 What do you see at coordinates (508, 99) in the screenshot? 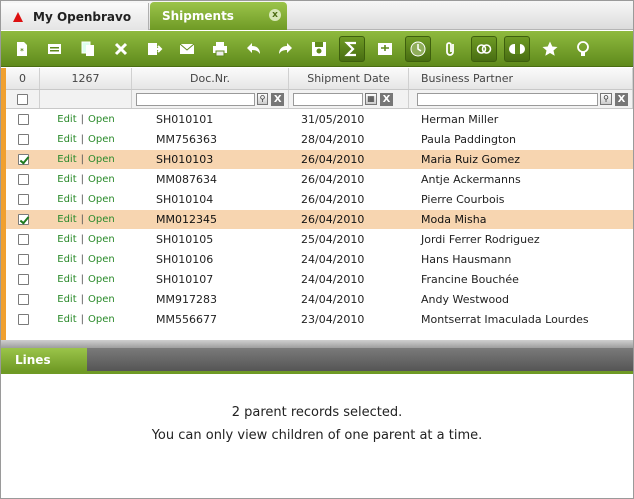
I see `partner-filter-input` at bounding box center [508, 99].